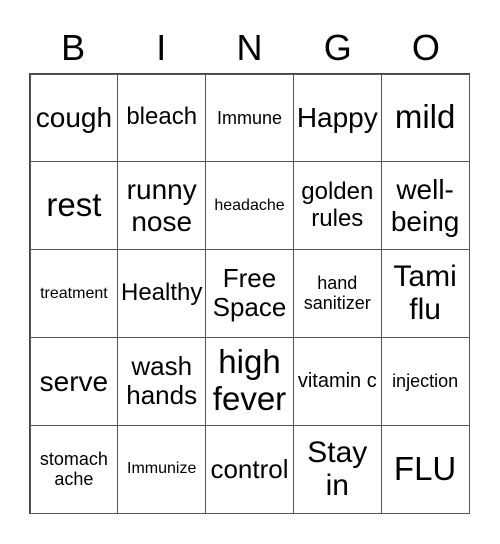 This screenshot has width=500, height=544. What do you see at coordinates (337, 47) in the screenshot?
I see `header-letter-g: G` at bounding box center [337, 47].